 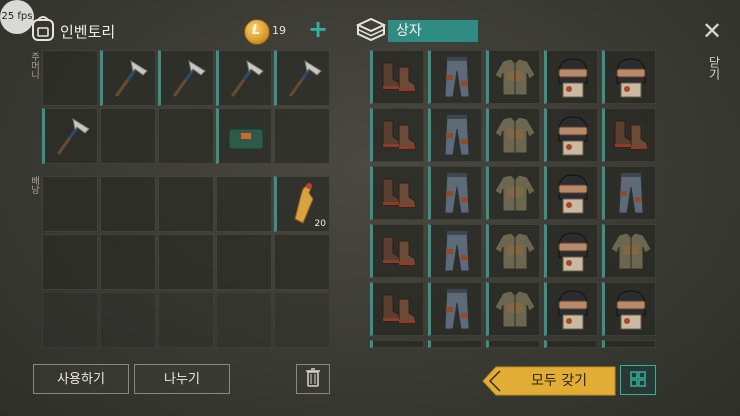 What do you see at coordinates (302, 204) in the screenshot?
I see `item-slot: 20` at bounding box center [302, 204].